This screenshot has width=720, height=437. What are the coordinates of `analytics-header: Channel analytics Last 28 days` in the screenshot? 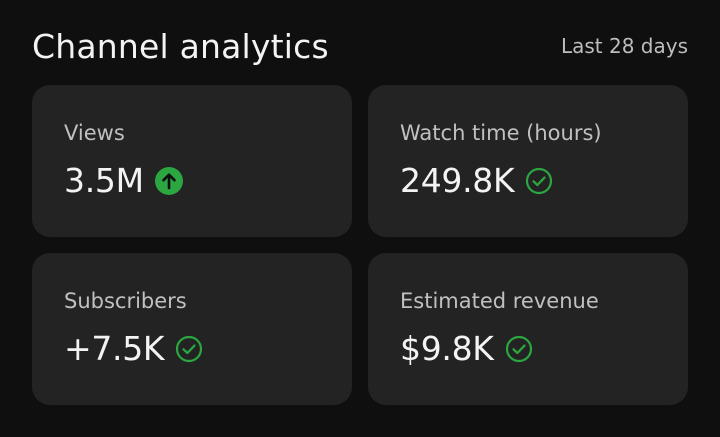 It's located at (360, 46).